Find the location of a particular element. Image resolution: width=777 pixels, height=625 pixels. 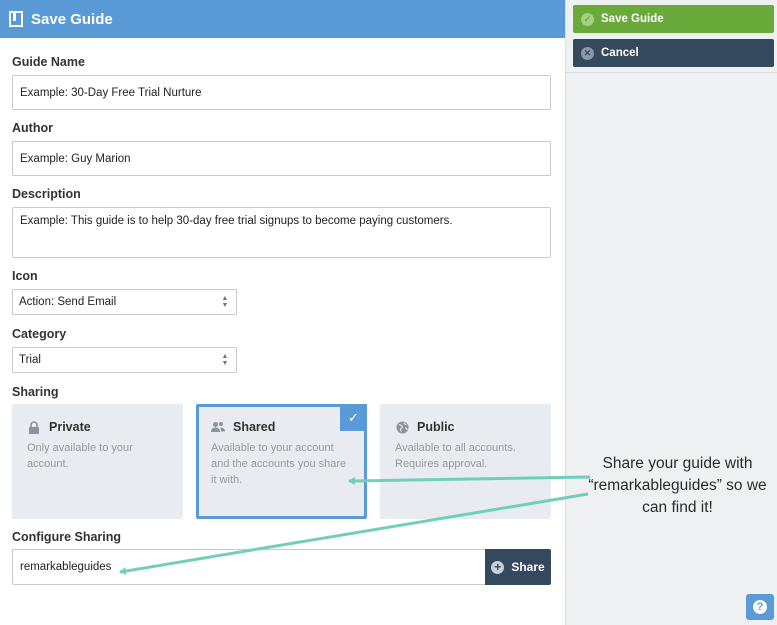

share-account-value: remarkableguides is located at coordinates (66, 567).